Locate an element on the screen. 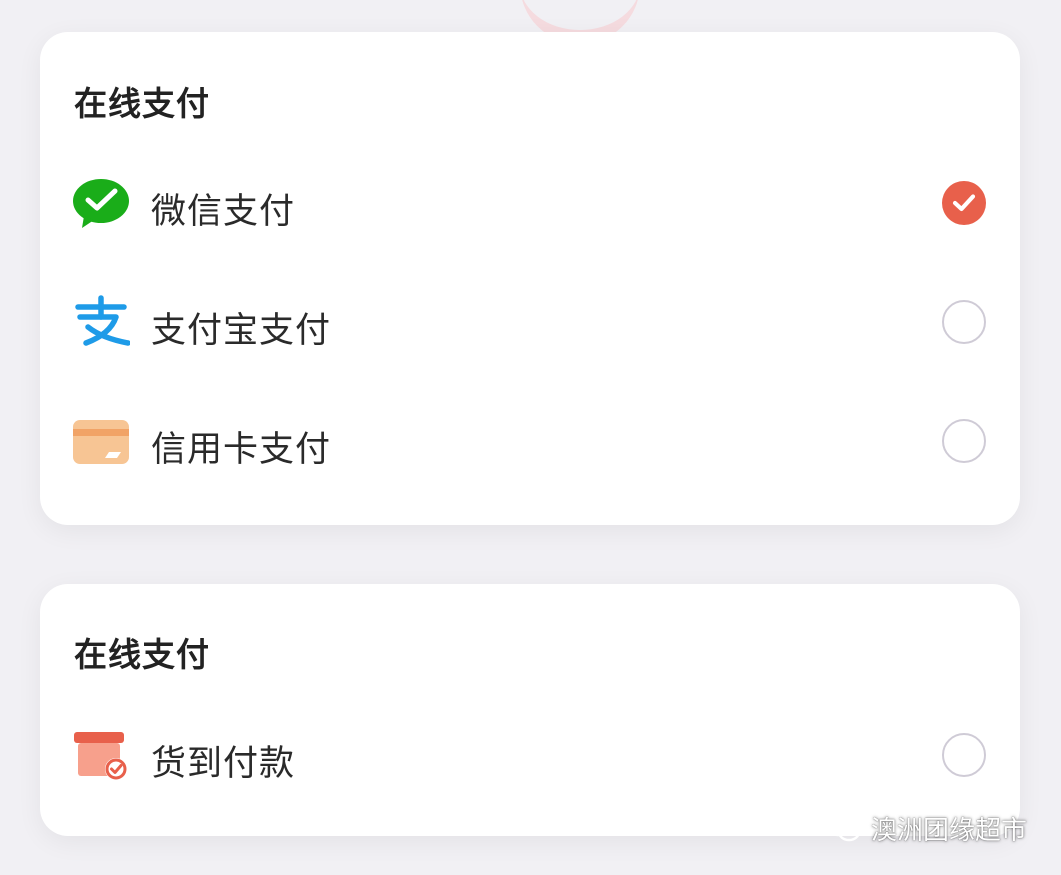 The width and height of the screenshot is (1061, 875). credit-card-icon is located at coordinates (101, 441).